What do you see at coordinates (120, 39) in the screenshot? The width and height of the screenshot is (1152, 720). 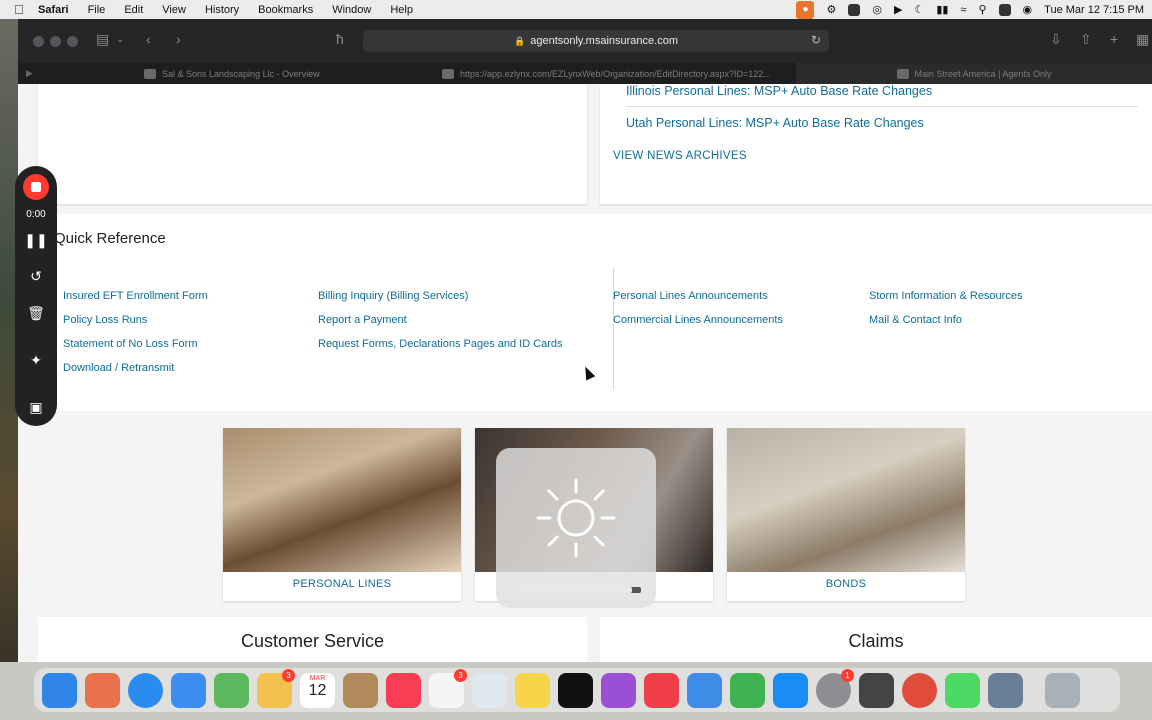 I see `chevron-down-icon: ⌄` at bounding box center [120, 39].